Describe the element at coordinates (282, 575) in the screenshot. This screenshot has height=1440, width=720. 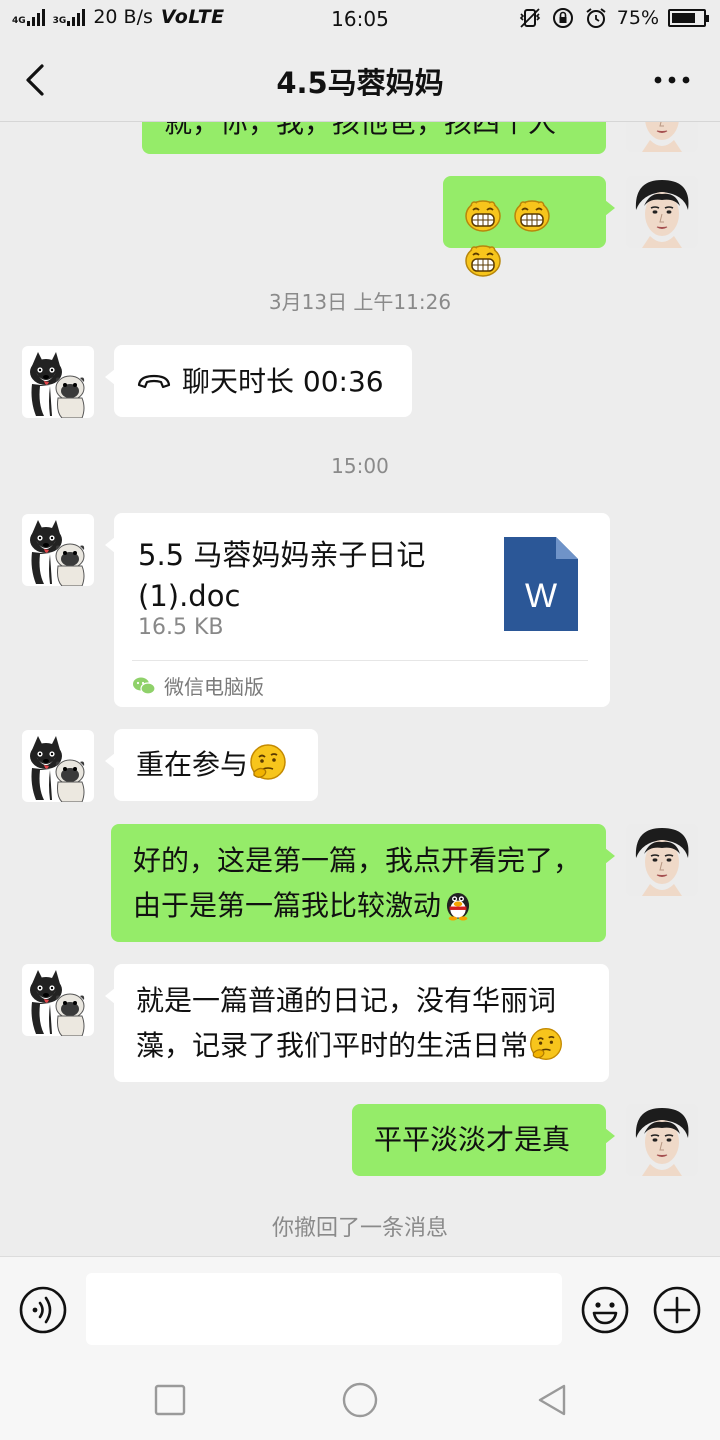
I see `file-name: 5.5 马蓉妈妈亲子日记(1).doc` at that location.